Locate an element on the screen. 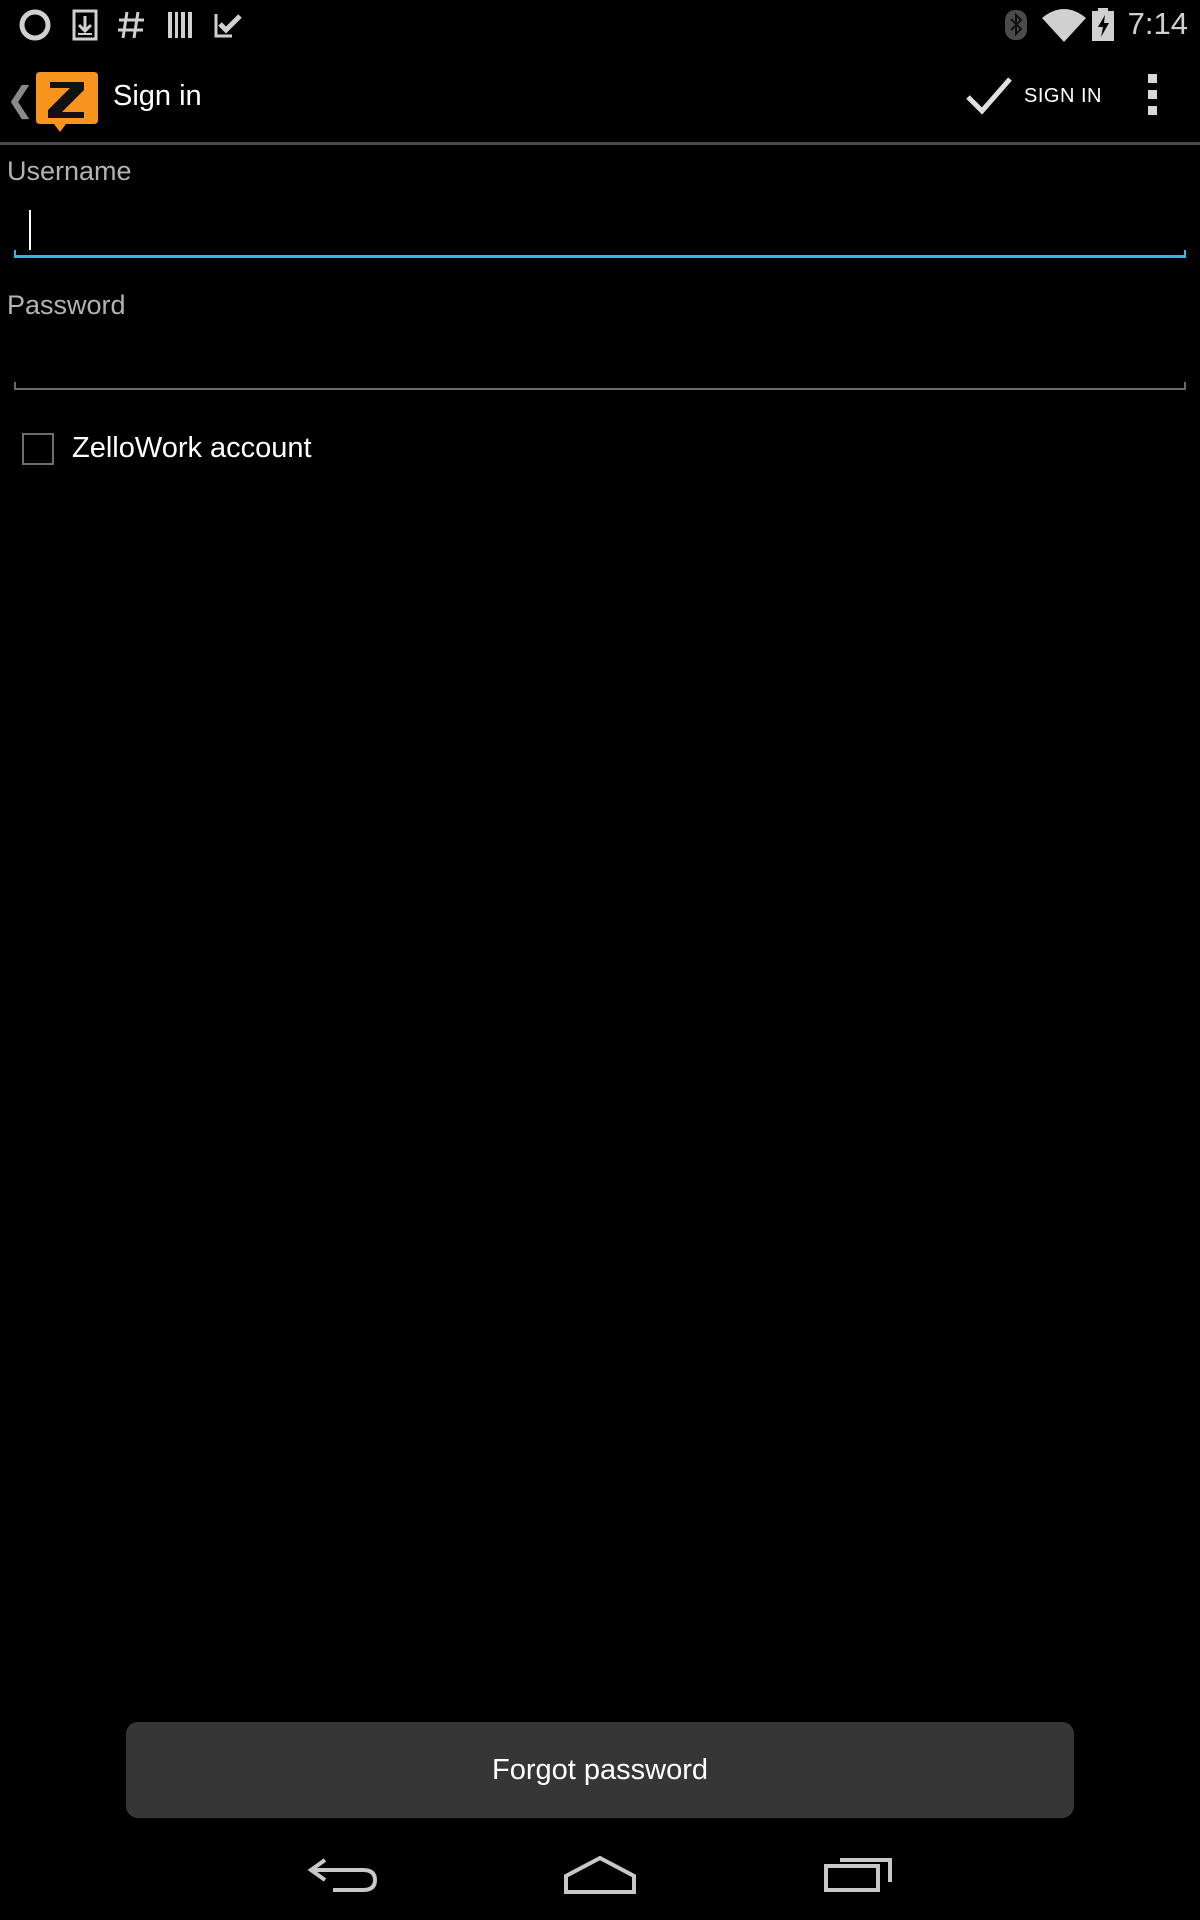 This screenshot has height=1920, width=1200. overflow-menu-icon is located at coordinates (1152, 96).